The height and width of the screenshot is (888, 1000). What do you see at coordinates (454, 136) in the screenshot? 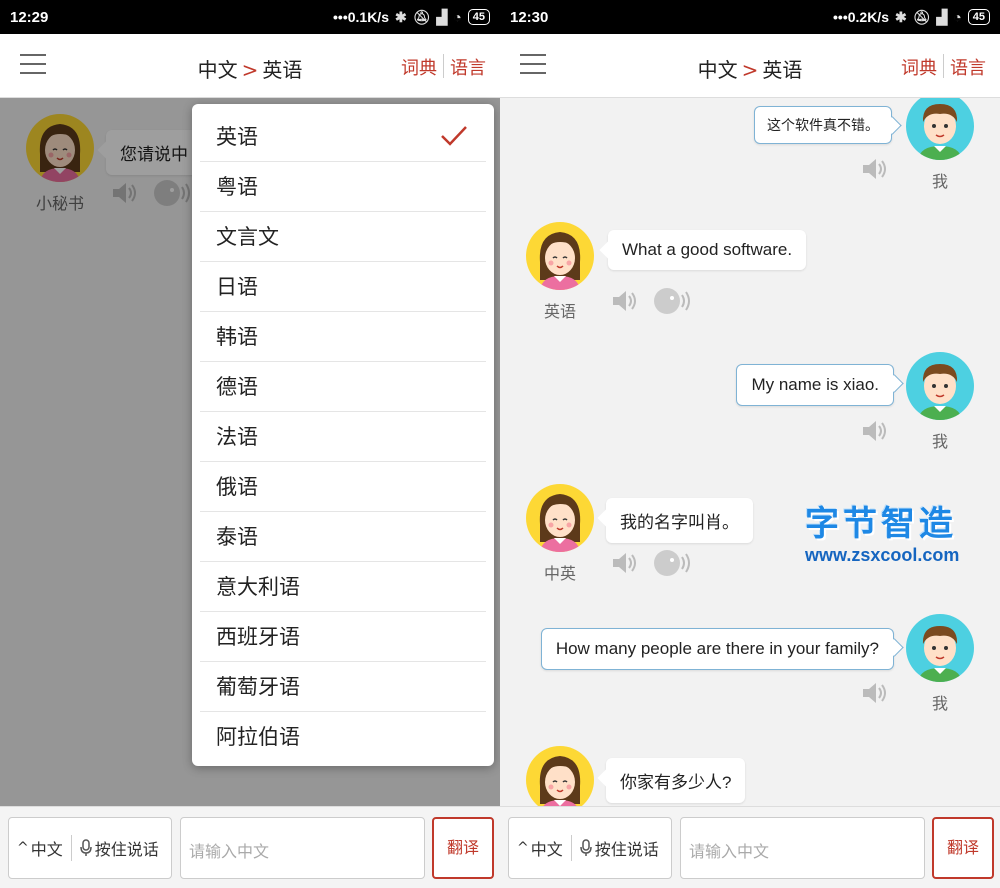
I see `check-icon` at bounding box center [454, 136].